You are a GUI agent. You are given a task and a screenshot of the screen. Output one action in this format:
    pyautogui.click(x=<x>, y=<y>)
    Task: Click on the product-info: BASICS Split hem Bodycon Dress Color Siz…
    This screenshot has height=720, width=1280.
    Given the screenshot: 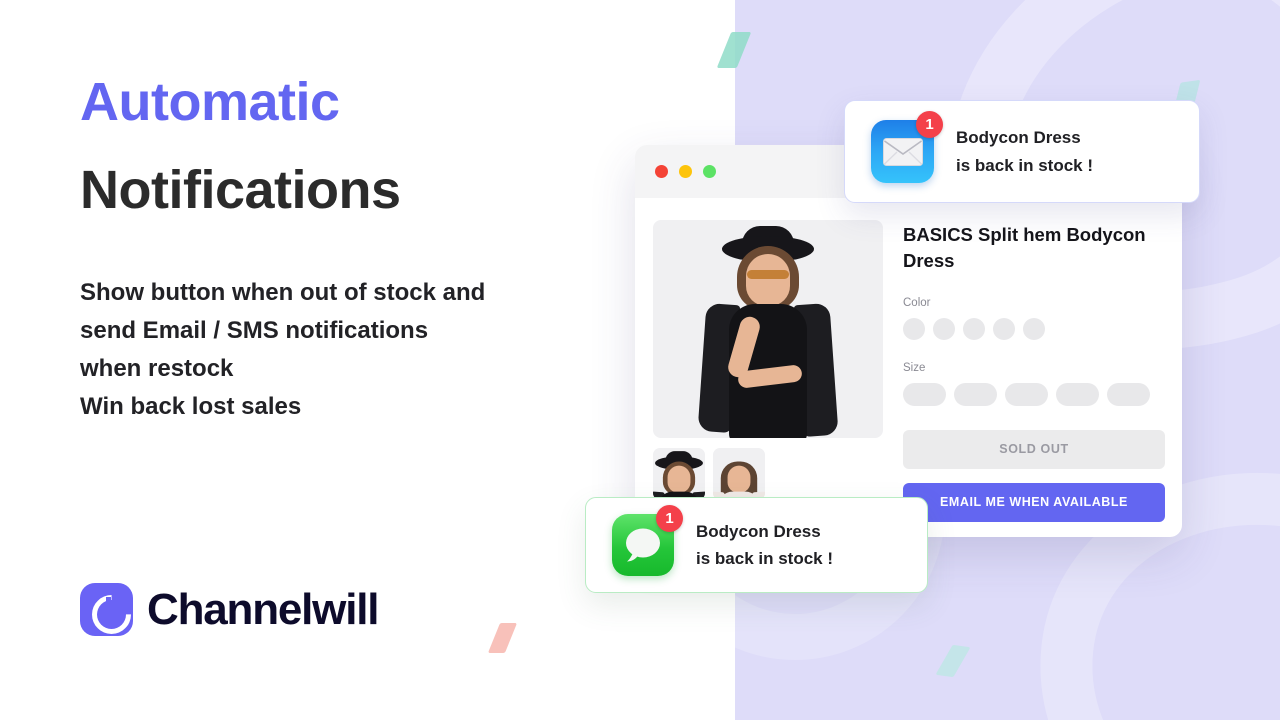 What is the action you would take?
    pyautogui.click(x=1034, y=371)
    